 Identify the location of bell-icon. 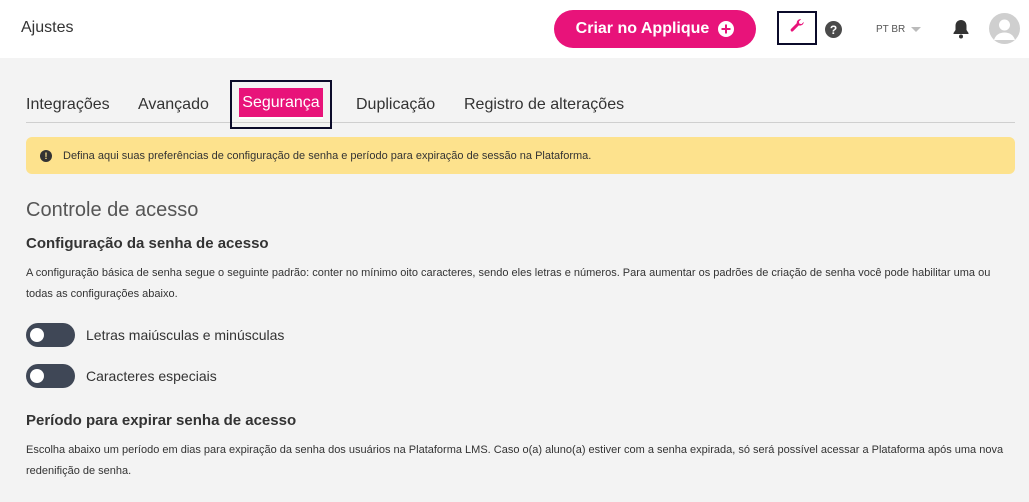
(961, 31).